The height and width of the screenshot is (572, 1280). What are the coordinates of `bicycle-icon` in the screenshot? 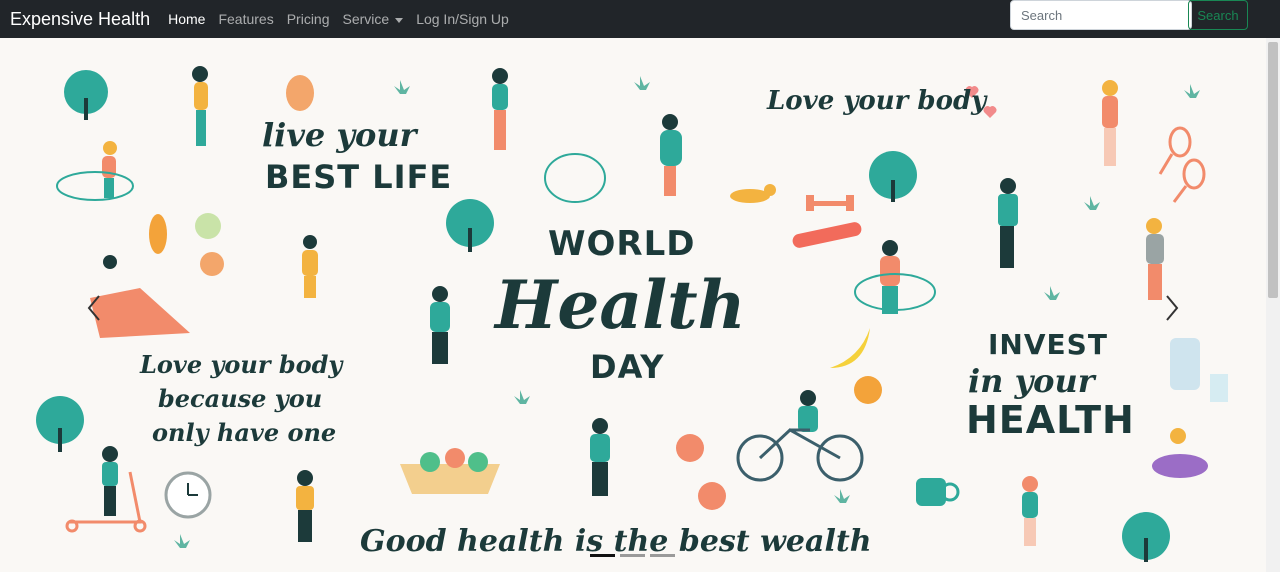 It's located at (800, 455).